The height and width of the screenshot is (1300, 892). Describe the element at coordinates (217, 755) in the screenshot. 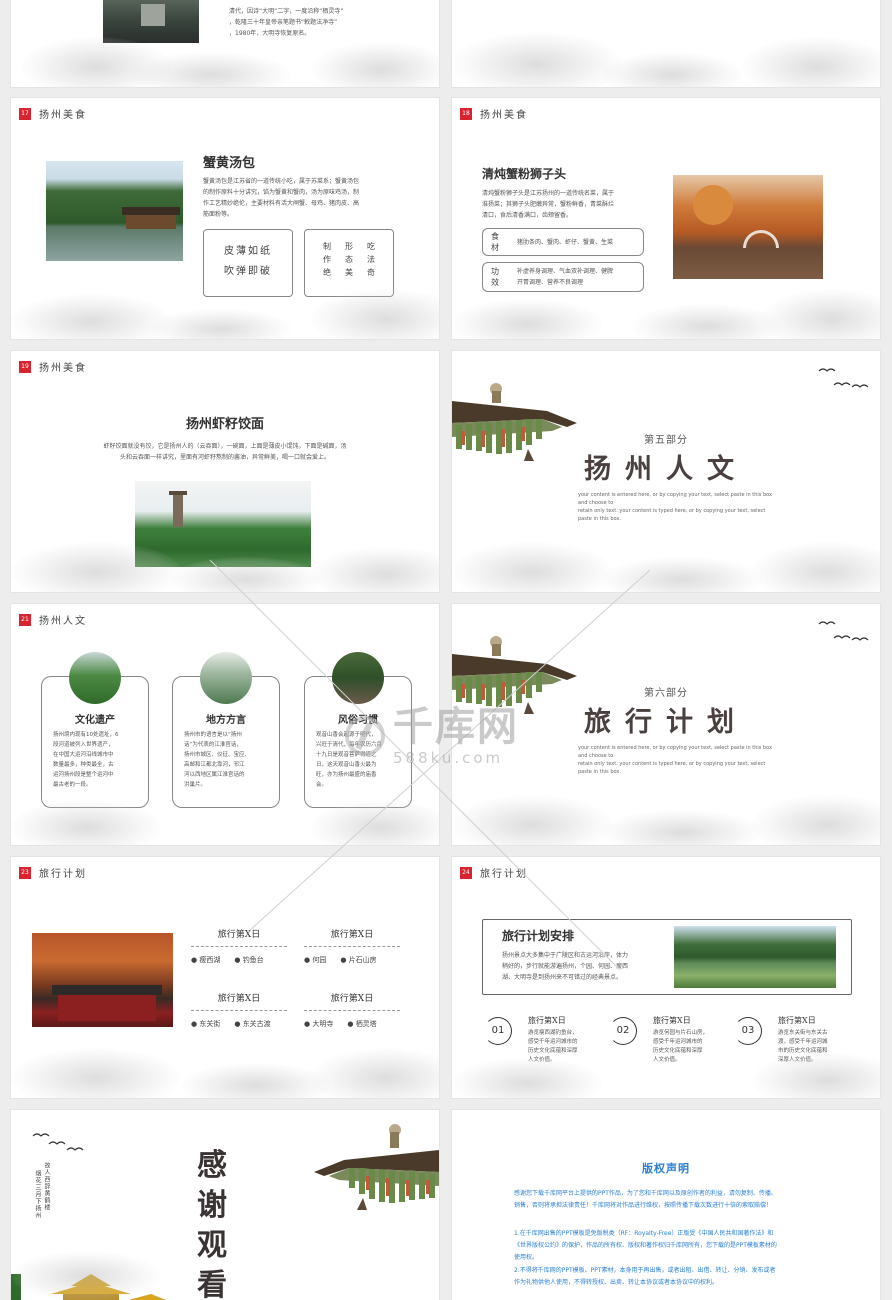

I see `card-text: 扬州市城区、仪征、宝应、` at that location.